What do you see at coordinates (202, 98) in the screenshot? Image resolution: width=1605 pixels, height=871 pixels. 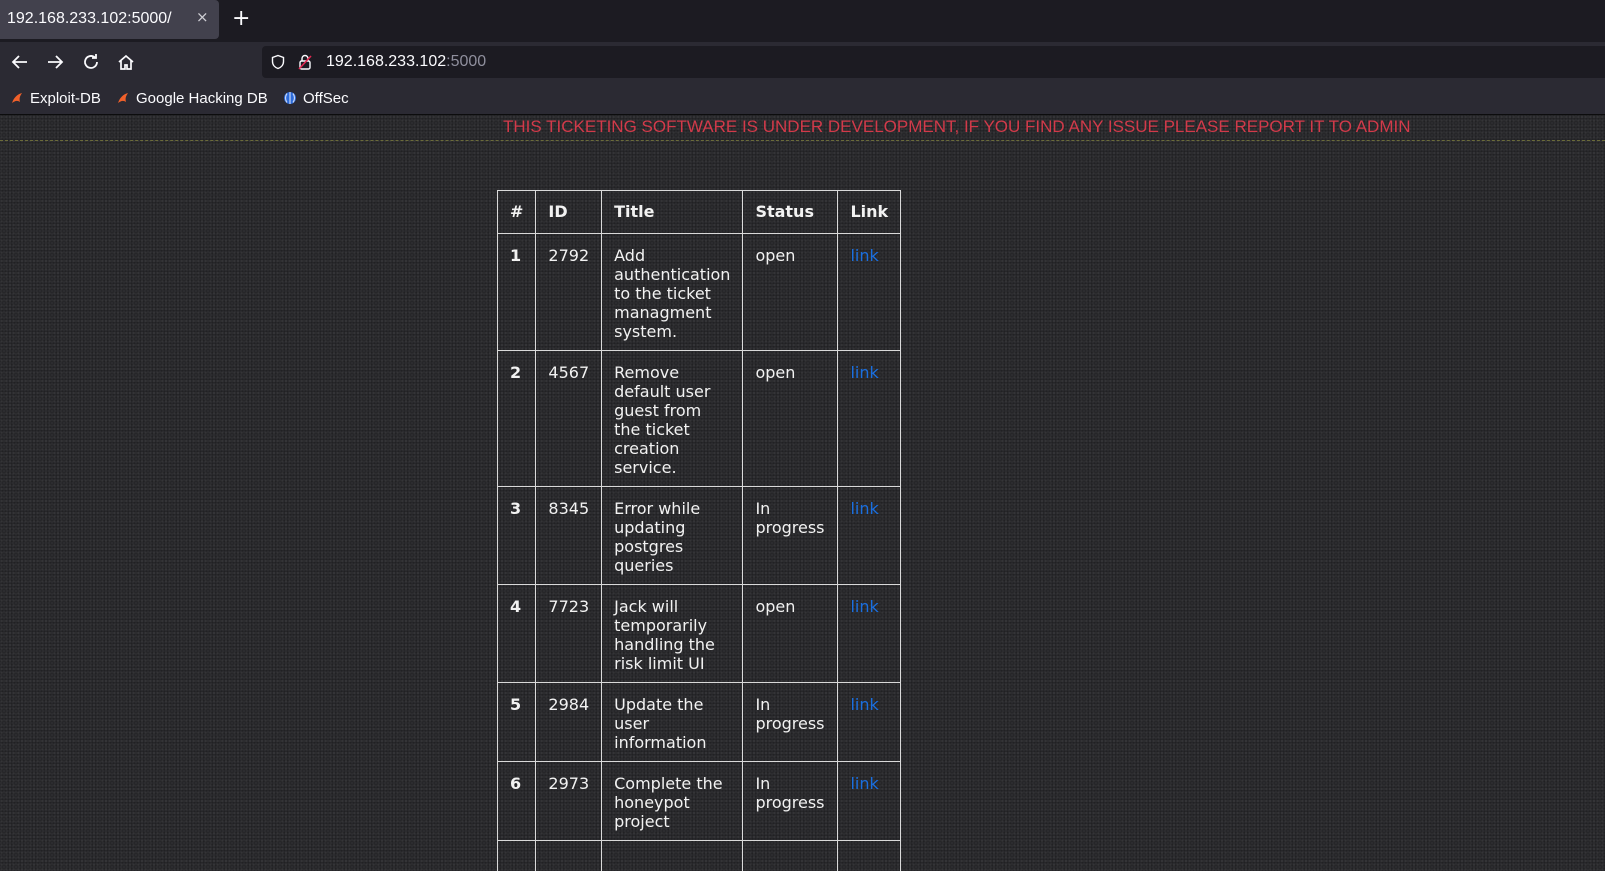 I see `bookmark-label: Google Hacking DB` at bounding box center [202, 98].